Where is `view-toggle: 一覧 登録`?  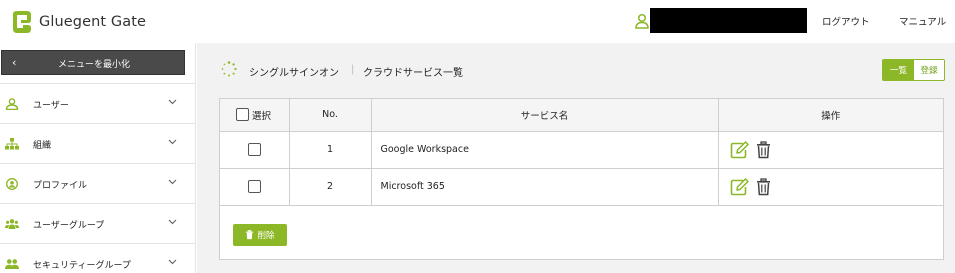 view-toggle: 一覧 登録 is located at coordinates (913, 70).